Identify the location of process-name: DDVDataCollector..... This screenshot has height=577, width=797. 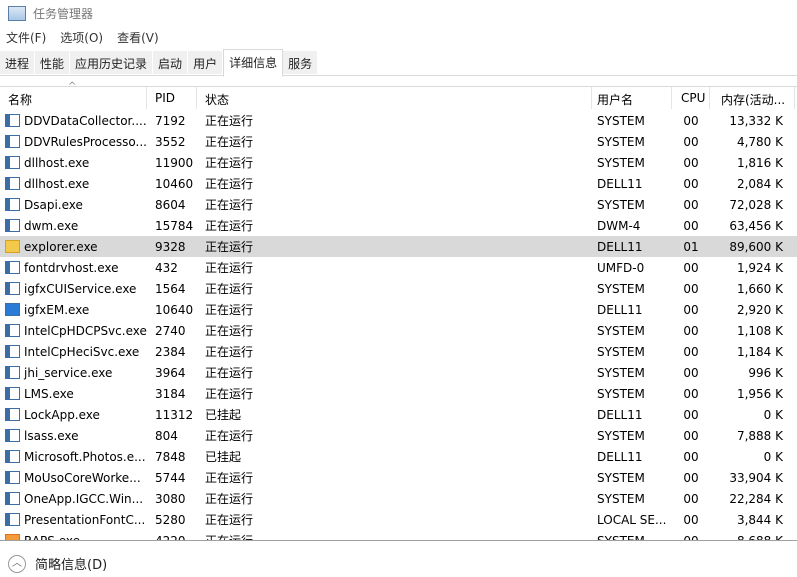
(85, 120).